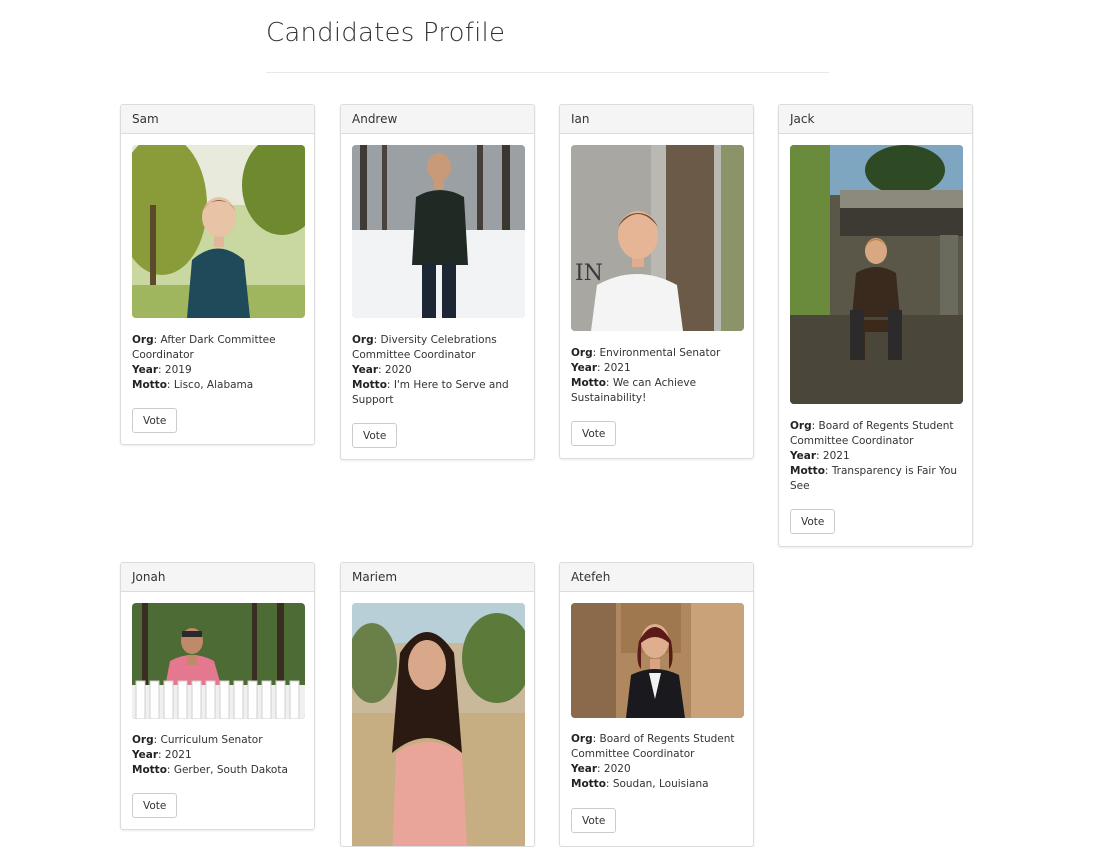  What do you see at coordinates (217, 119) in the screenshot?
I see `candidate-name: Sam` at bounding box center [217, 119].